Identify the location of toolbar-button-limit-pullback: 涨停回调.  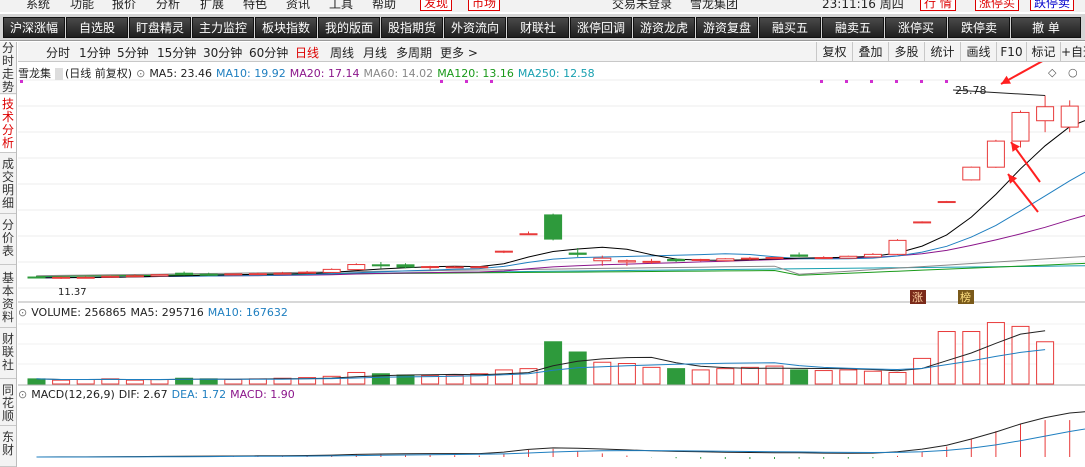
(601, 27).